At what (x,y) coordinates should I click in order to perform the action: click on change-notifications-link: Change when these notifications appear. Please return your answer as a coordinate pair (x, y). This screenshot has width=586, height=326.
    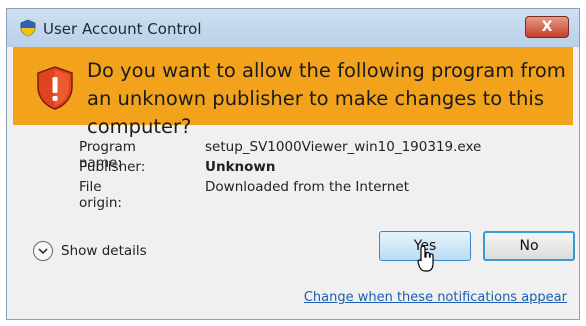
    Looking at the image, I should click on (435, 297).